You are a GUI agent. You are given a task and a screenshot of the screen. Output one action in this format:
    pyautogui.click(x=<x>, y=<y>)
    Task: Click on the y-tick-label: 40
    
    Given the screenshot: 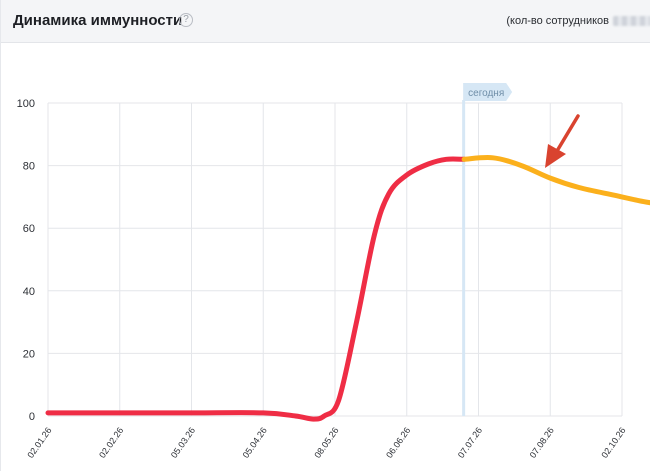 What is the action you would take?
    pyautogui.click(x=29, y=292)
    